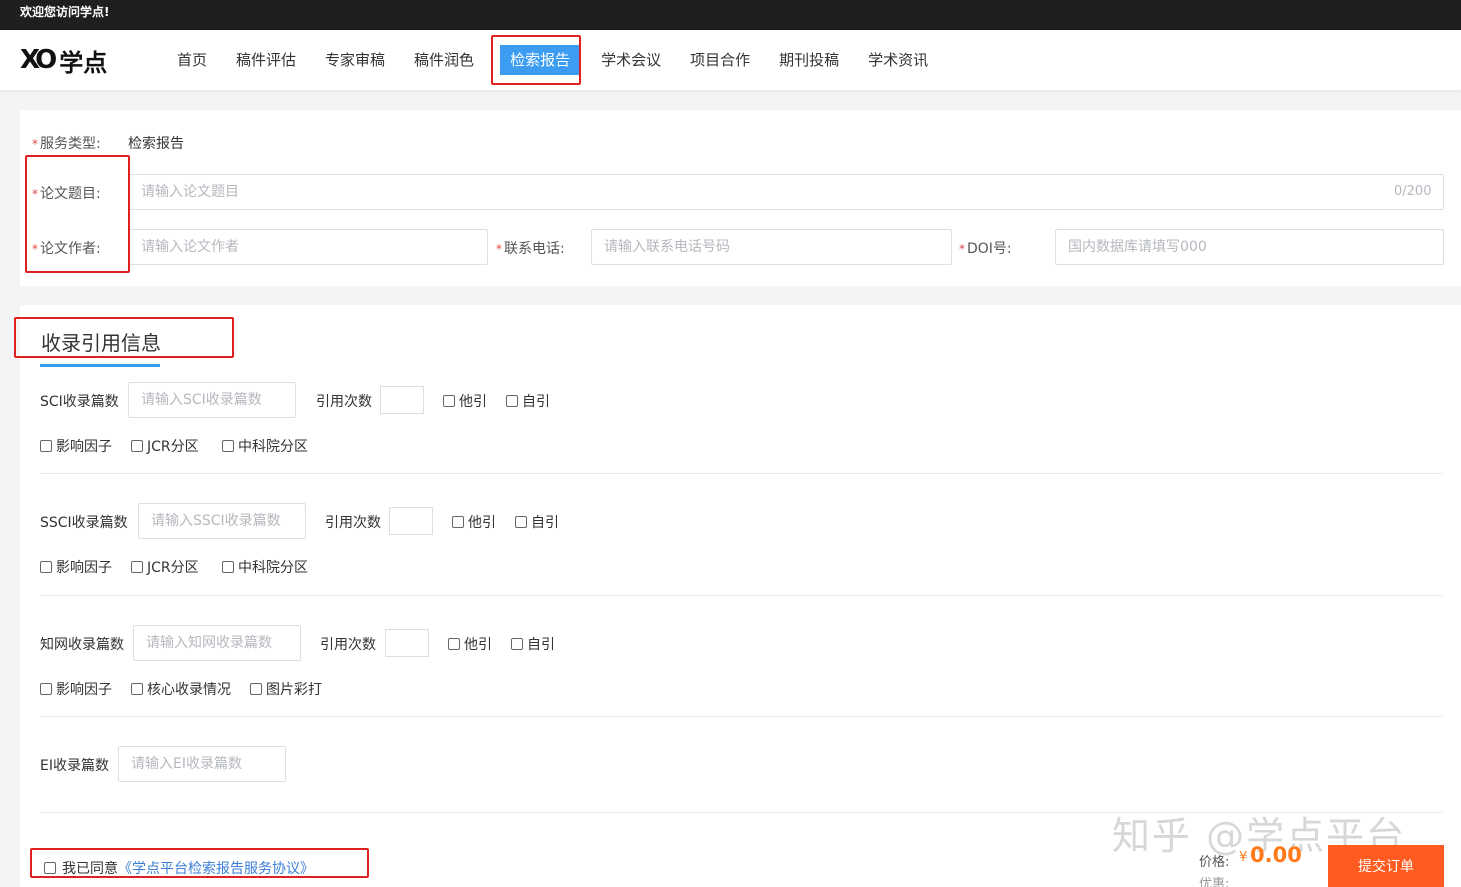  I want to click on cnki-cite-count-label: 引用次数, so click(348, 645).